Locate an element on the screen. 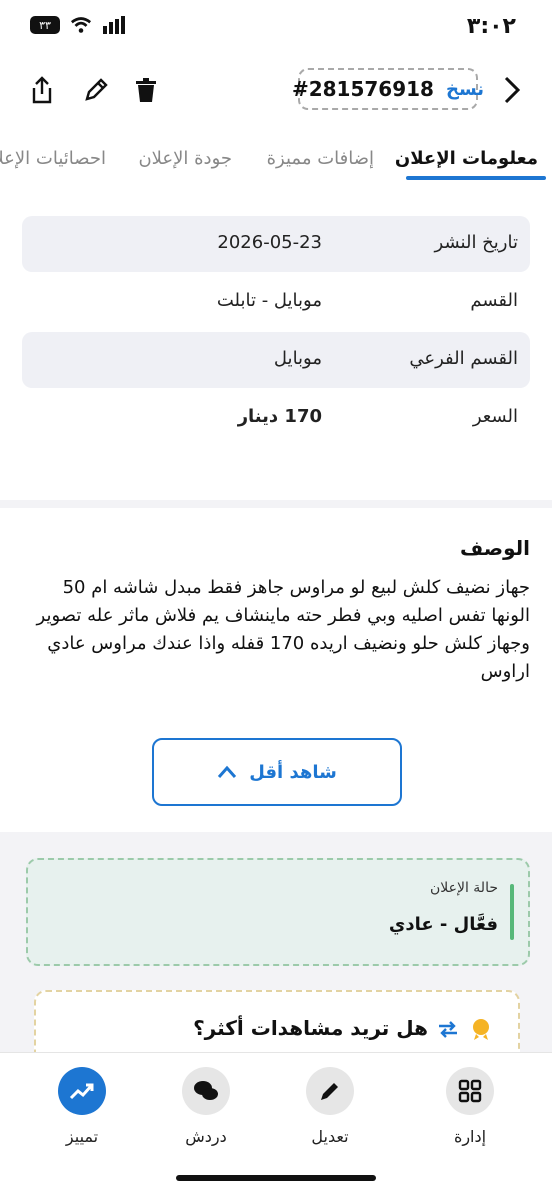 The height and width of the screenshot is (1195, 552). tab-featured-addons: إضافات مميزة is located at coordinates (320, 158).